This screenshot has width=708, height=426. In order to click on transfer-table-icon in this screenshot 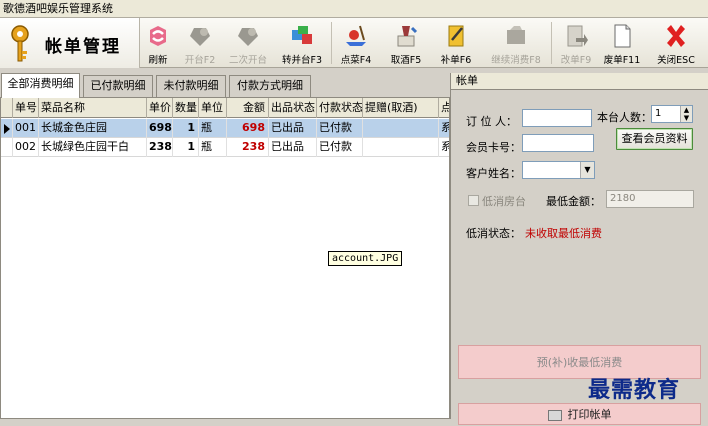, I will do `click(302, 35)`.